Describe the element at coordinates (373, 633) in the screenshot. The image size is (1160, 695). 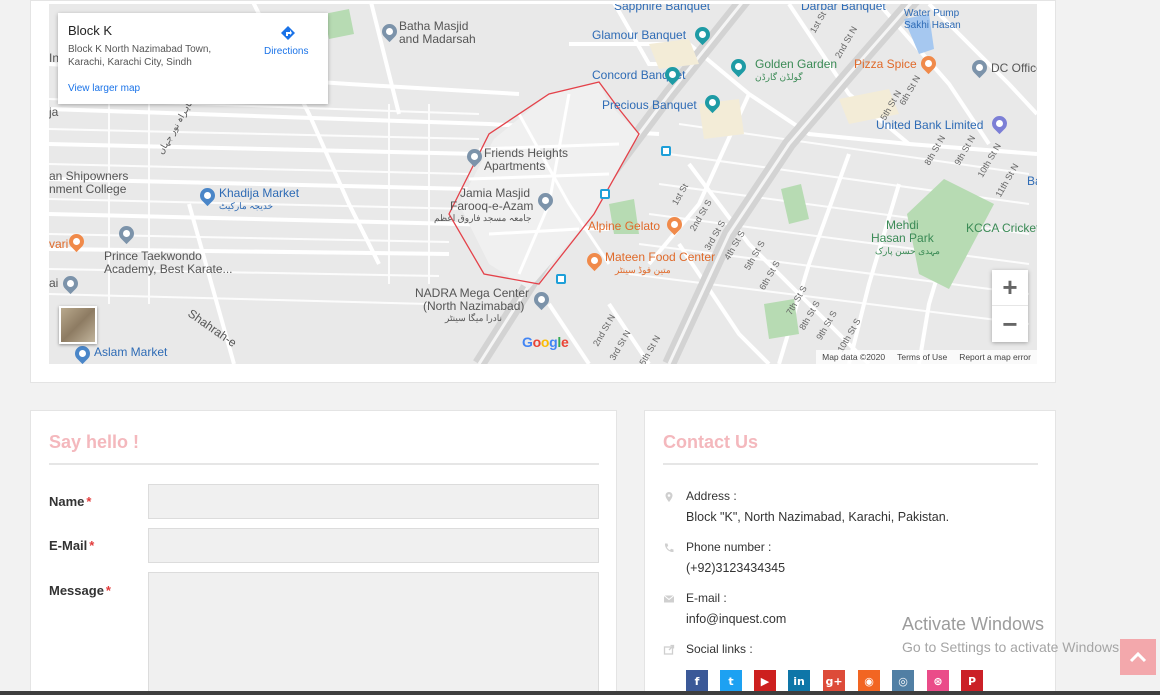
I see `message-textarea` at that location.